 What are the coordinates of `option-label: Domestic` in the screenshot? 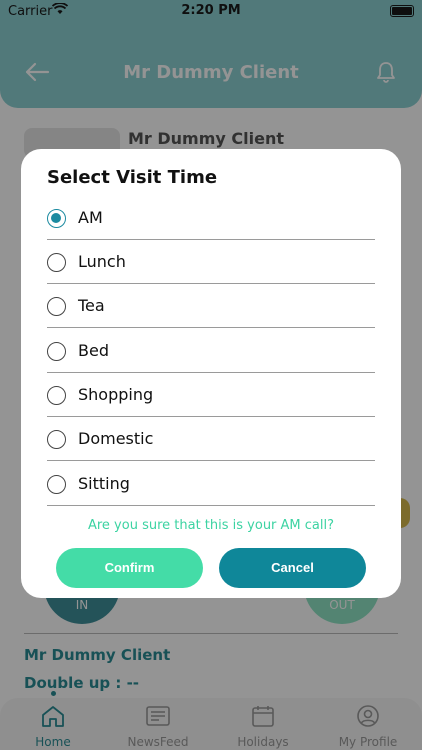 It's located at (116, 438).